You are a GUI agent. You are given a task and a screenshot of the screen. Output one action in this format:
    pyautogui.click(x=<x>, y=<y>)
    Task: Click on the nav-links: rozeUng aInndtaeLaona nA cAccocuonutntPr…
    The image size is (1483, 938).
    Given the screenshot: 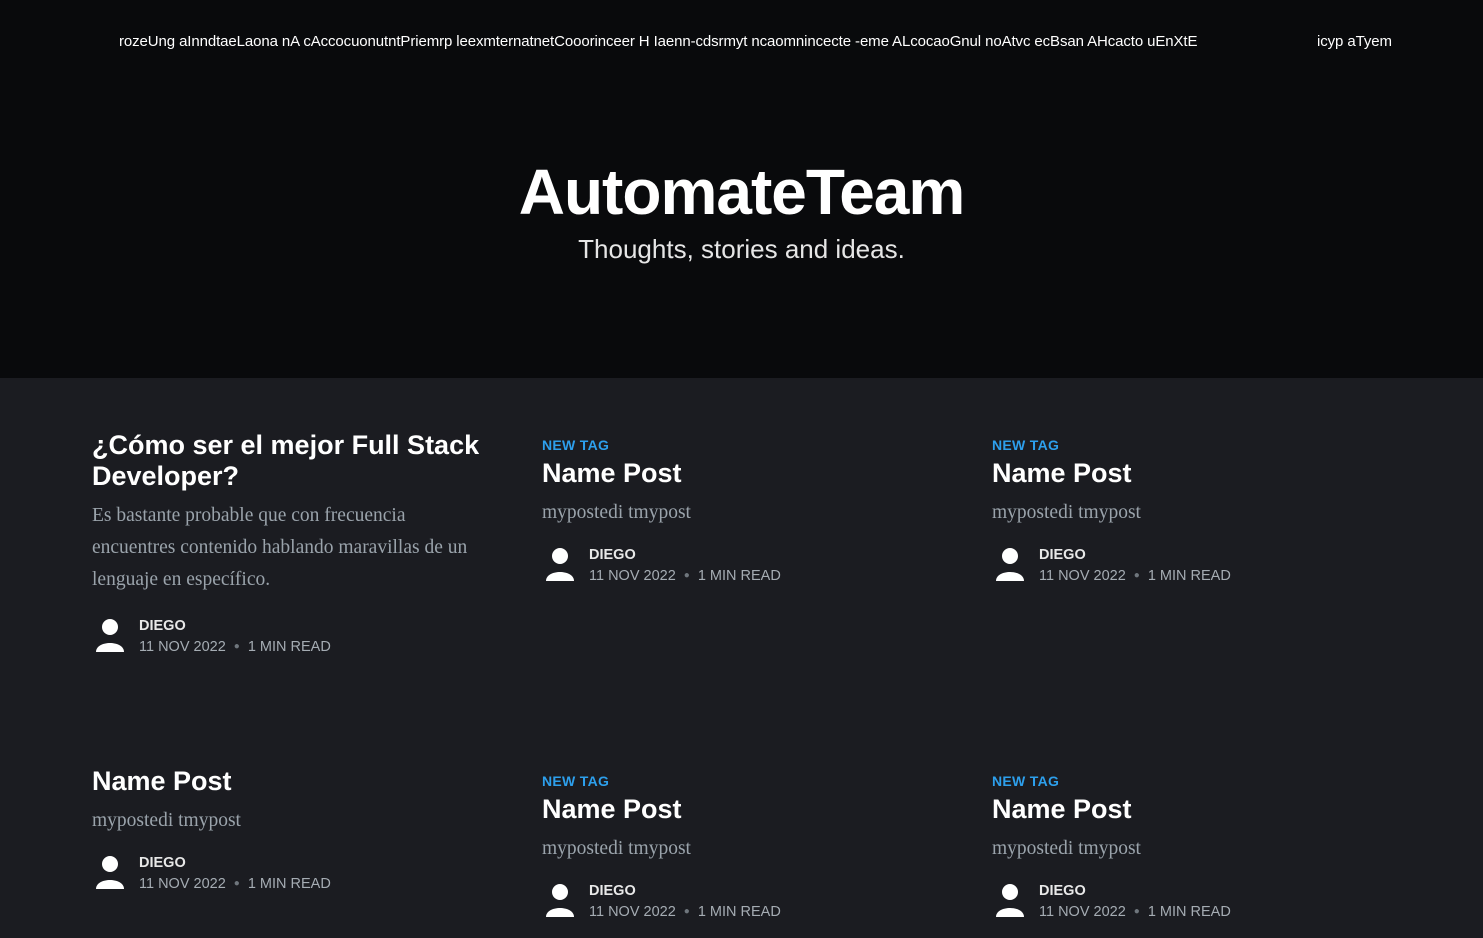 What is the action you would take?
    pyautogui.click(x=703, y=42)
    